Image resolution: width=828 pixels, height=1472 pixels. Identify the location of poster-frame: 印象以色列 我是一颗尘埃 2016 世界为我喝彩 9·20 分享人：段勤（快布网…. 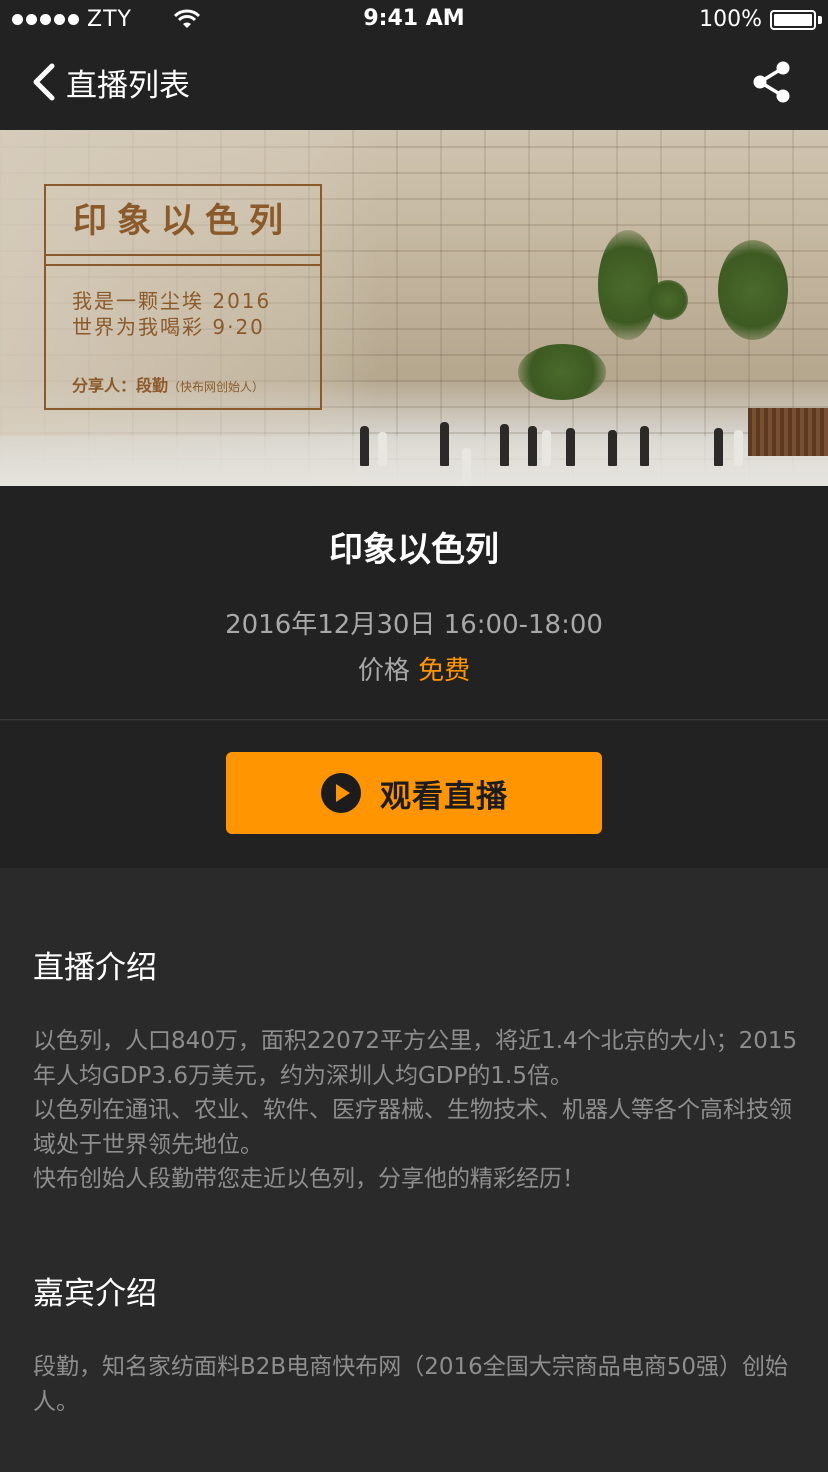
(183, 297).